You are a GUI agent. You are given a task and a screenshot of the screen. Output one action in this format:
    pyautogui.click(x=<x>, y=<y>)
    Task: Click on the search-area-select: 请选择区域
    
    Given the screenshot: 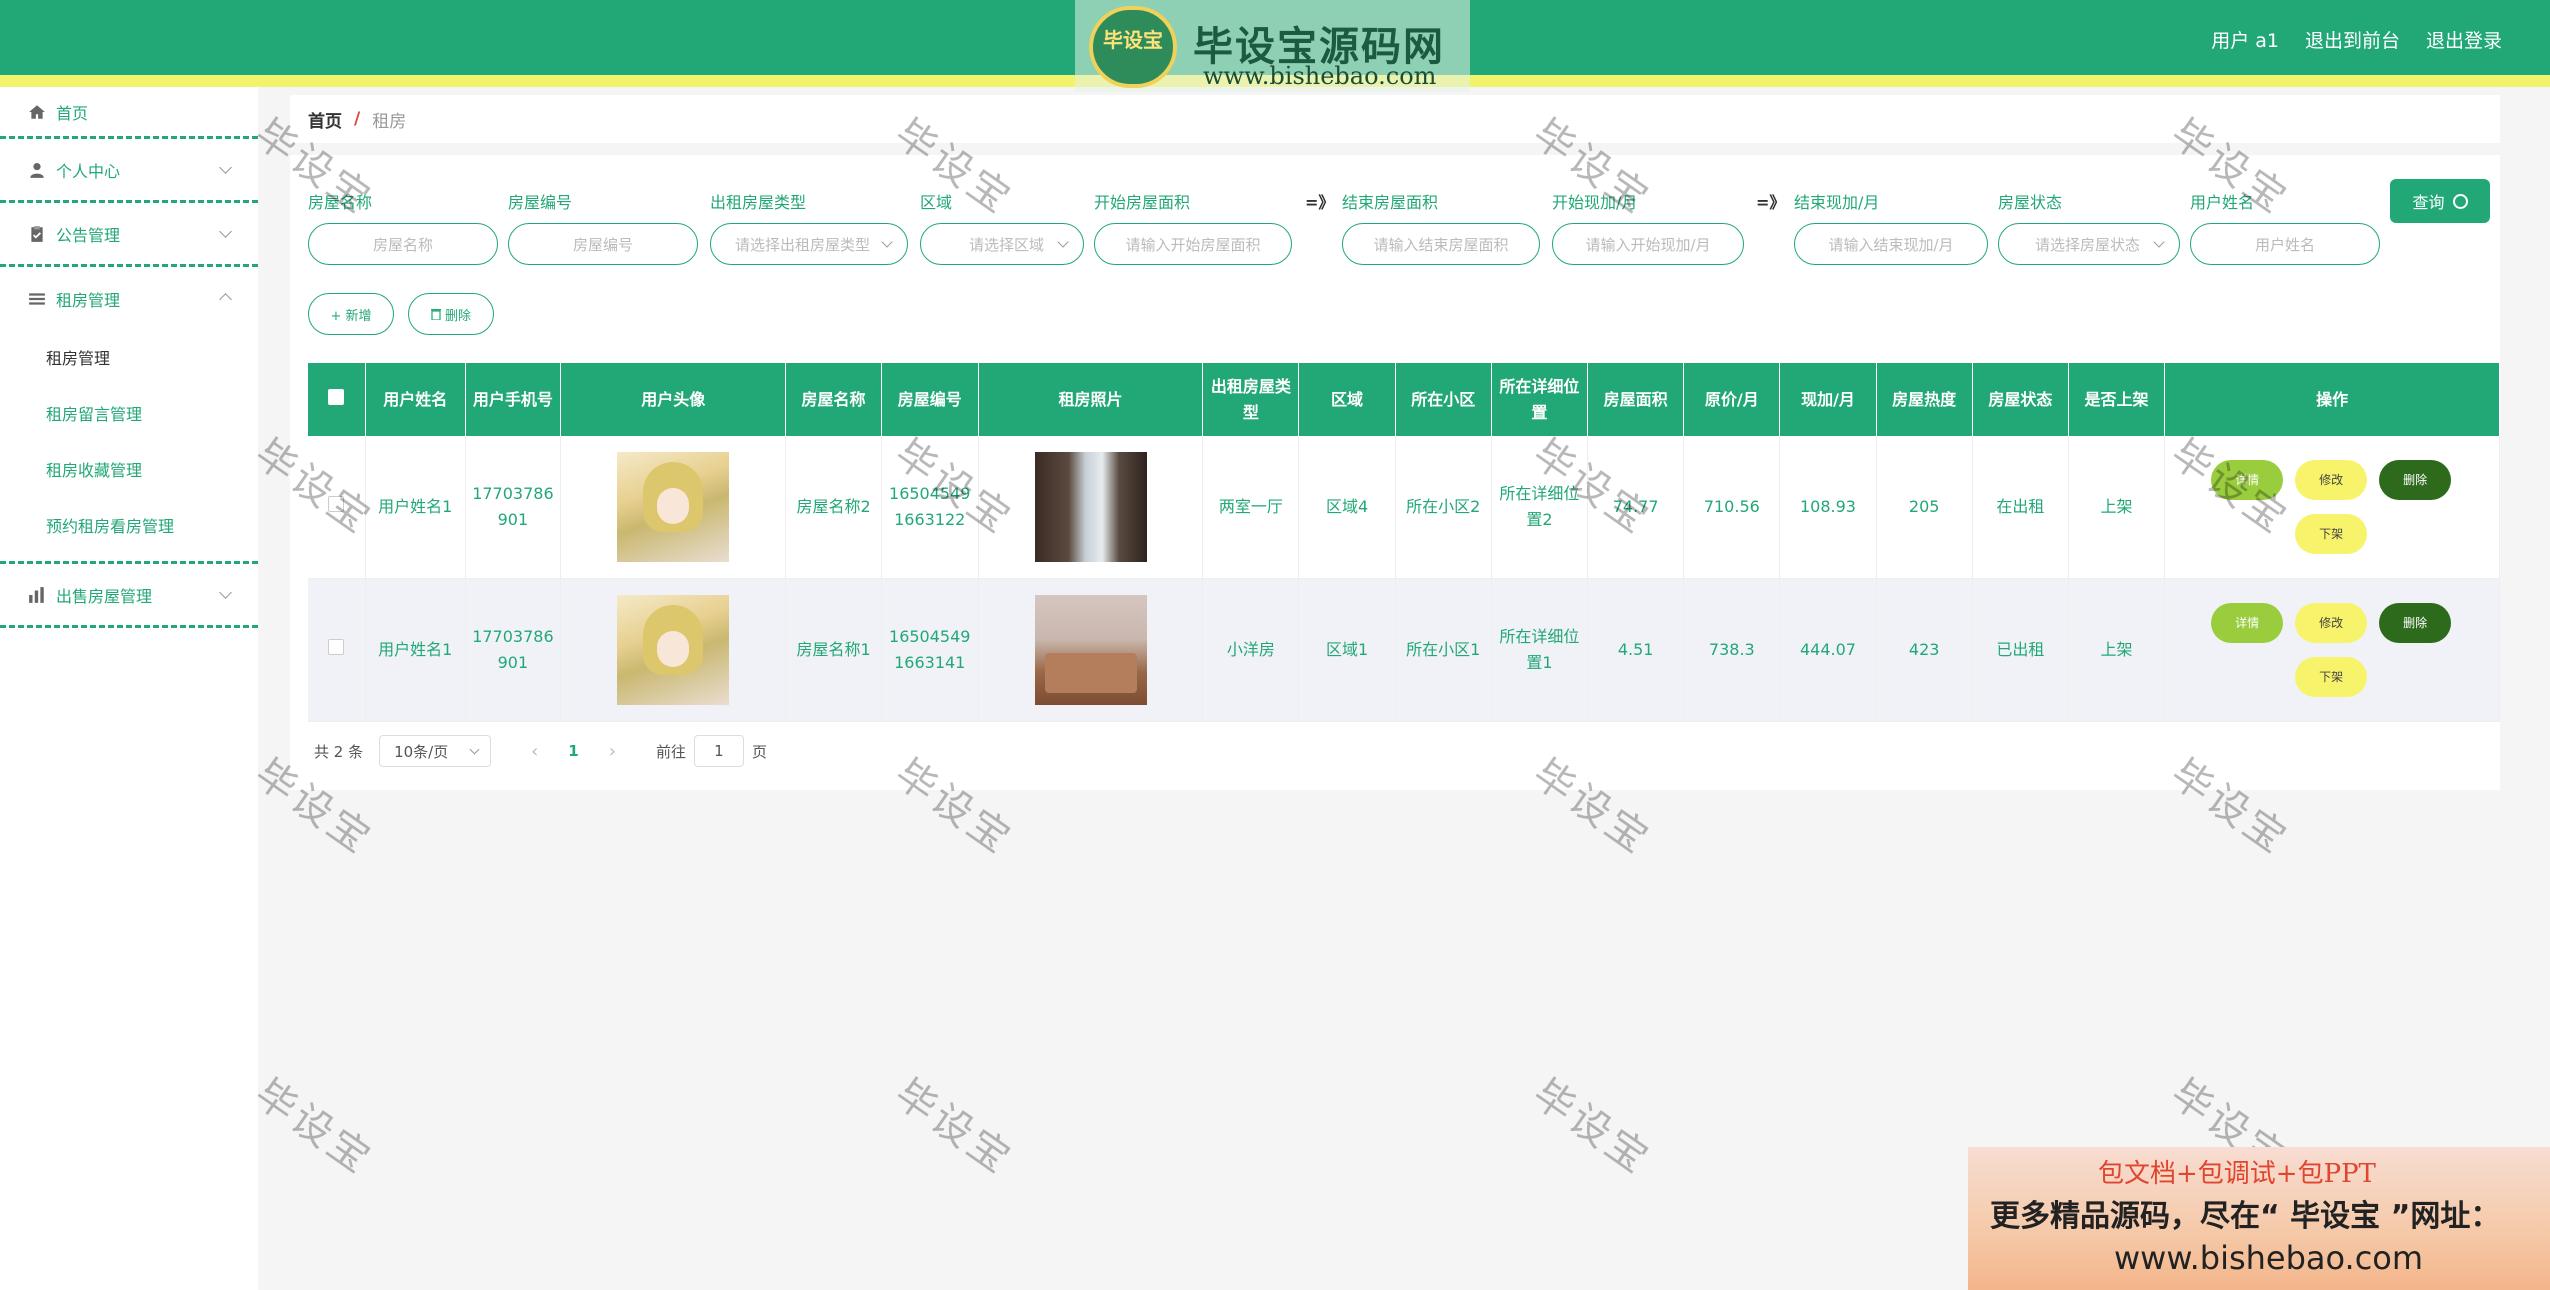 What is the action you would take?
    pyautogui.click(x=1002, y=244)
    